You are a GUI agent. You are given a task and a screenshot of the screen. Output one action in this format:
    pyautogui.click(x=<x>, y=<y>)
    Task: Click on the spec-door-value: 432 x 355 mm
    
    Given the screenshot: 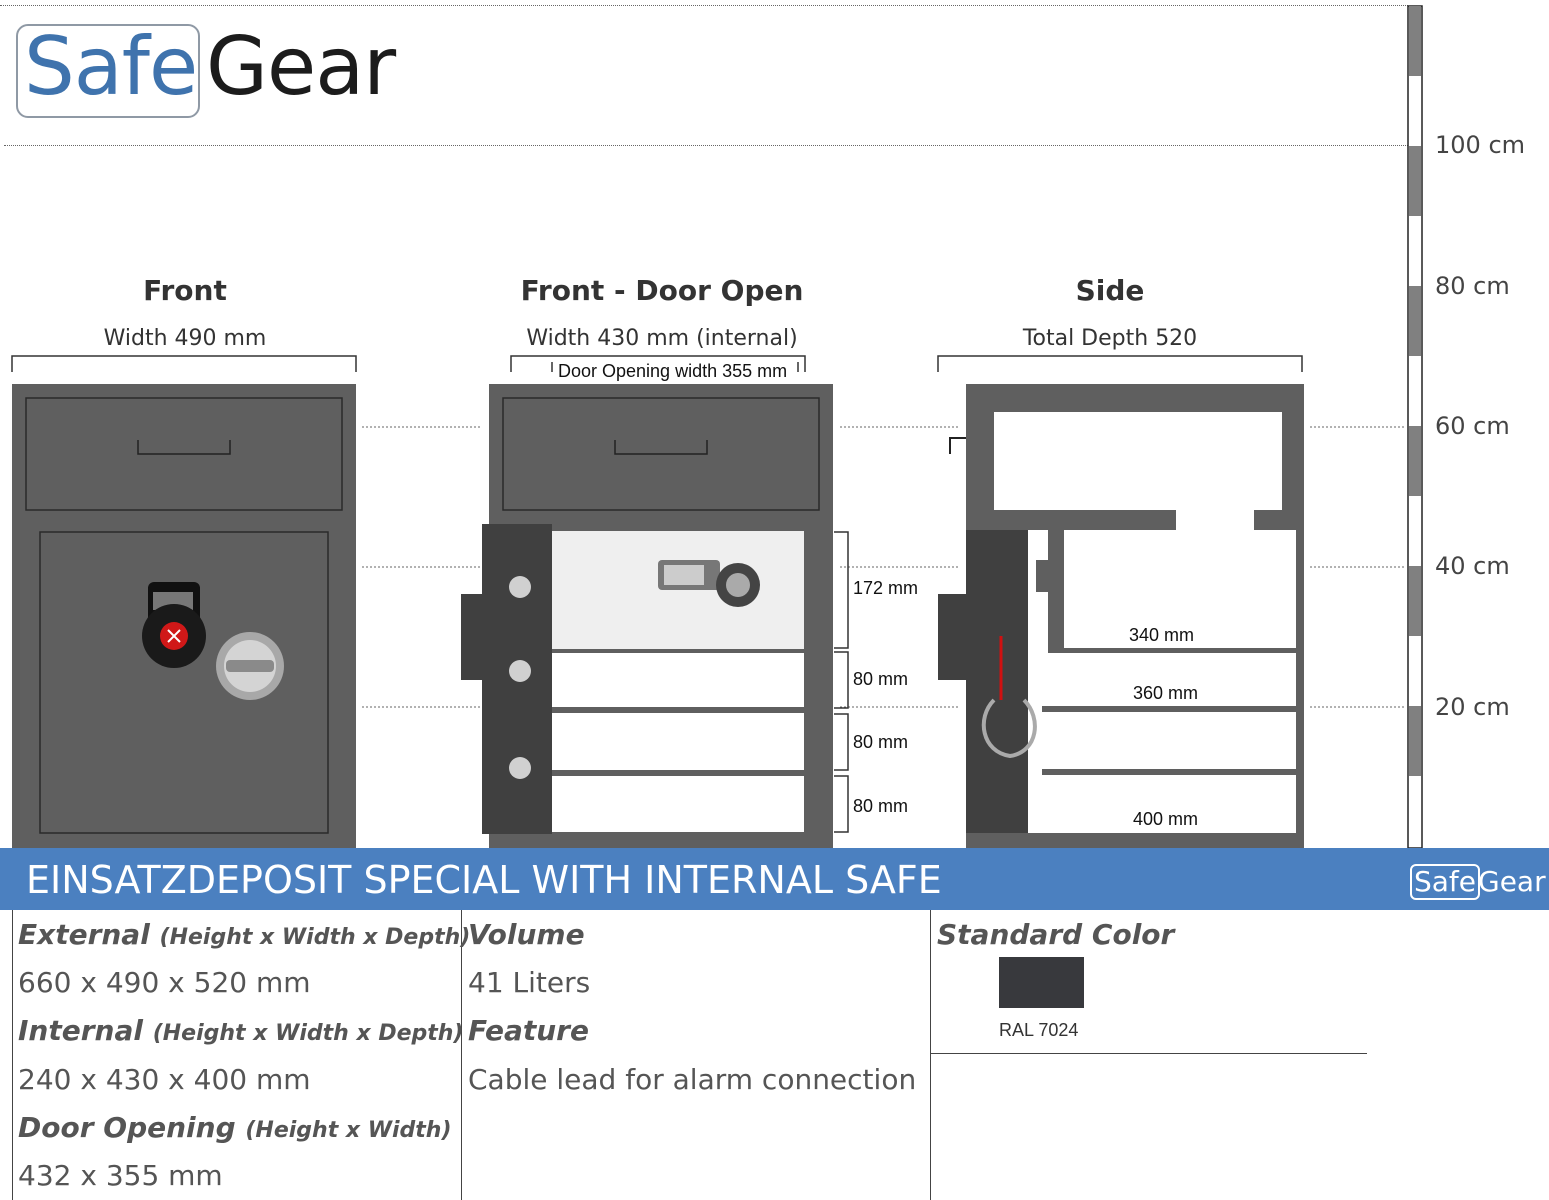 What is the action you would take?
    pyautogui.click(x=120, y=1175)
    